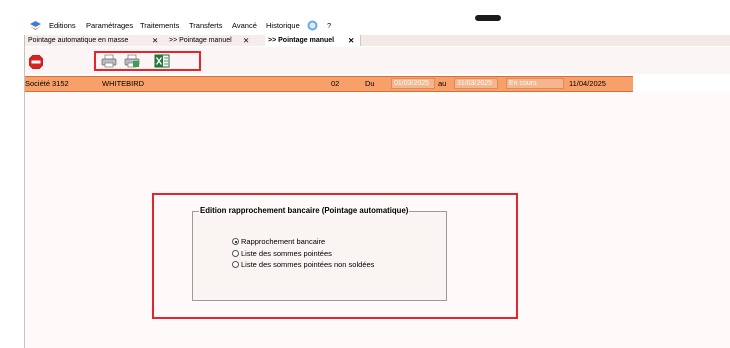  What do you see at coordinates (335, 83) in the screenshot?
I see `period-number: 02` at bounding box center [335, 83].